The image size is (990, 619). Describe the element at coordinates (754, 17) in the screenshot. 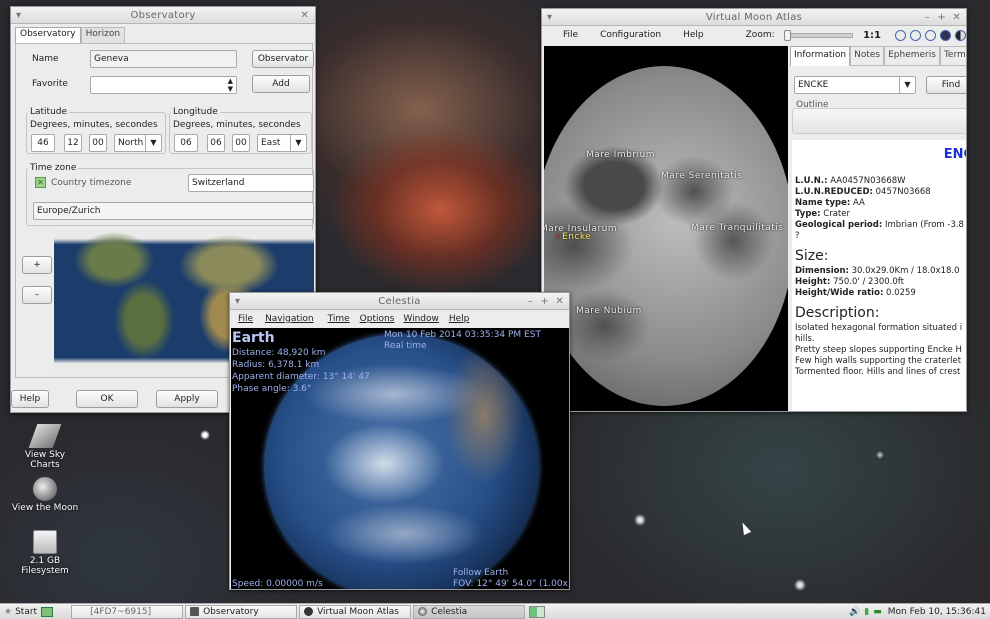

I see `moon-titlebar: ▾ Virtual Moon Atlas – + ✕` at that location.